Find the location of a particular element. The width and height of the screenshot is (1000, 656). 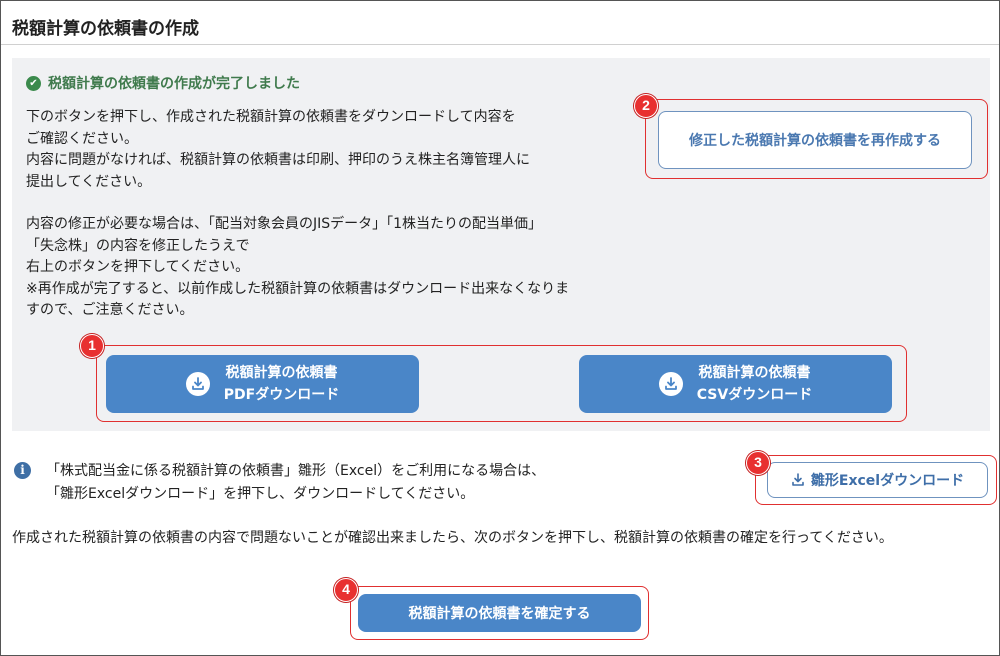

revision-line: 「失念株」の内容を修正したうえで is located at coordinates (138, 245).